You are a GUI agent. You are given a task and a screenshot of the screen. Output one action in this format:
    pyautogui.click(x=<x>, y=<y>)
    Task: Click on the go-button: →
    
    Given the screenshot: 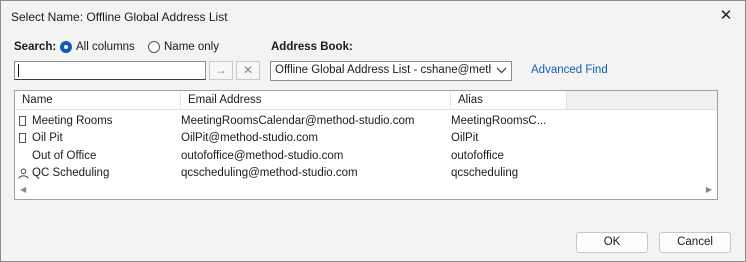 What is the action you would take?
    pyautogui.click(x=221, y=70)
    